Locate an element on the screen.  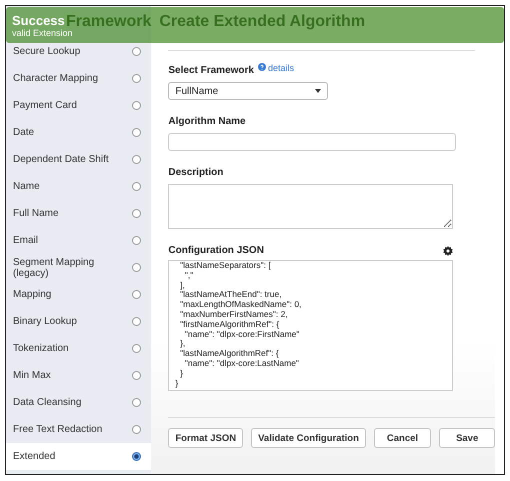
description-field is located at coordinates (311, 206).